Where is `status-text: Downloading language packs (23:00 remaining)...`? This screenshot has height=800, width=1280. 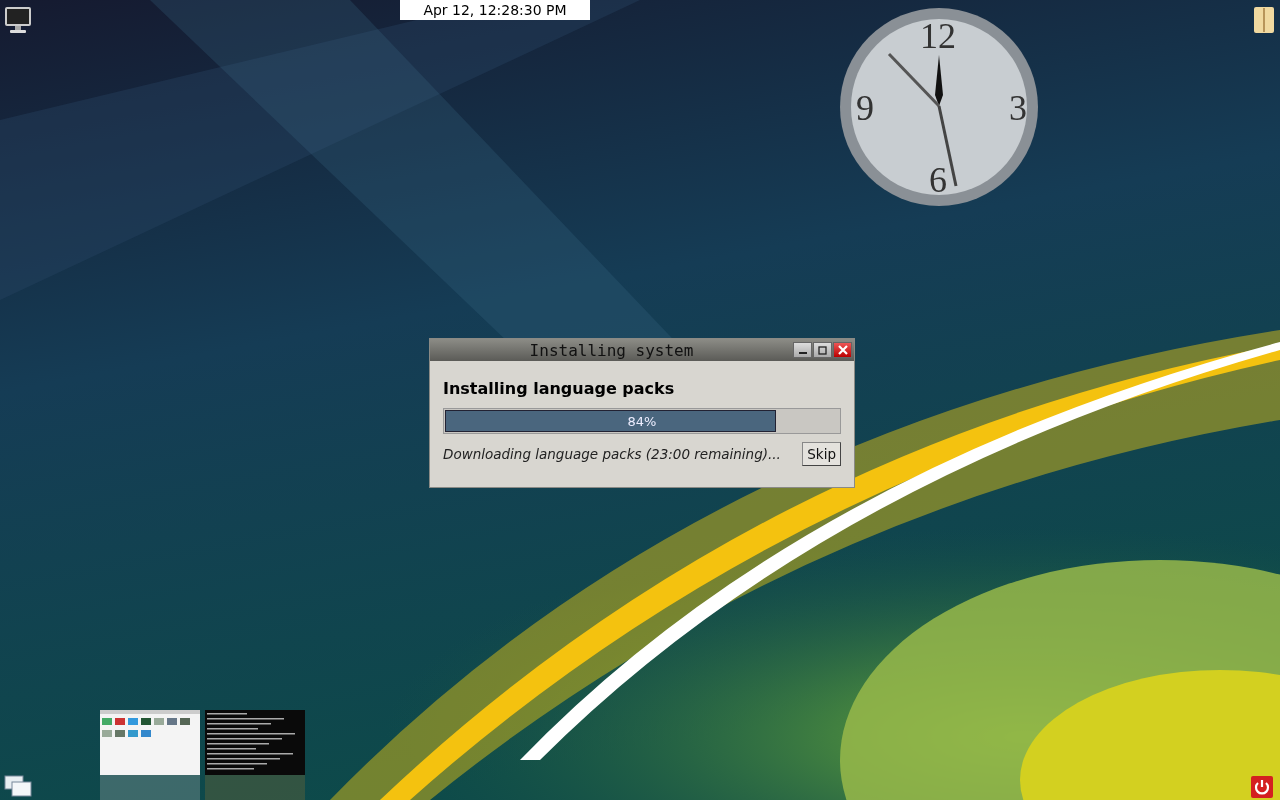
status-text: Downloading language packs (23:00 remaining)... is located at coordinates (612, 454).